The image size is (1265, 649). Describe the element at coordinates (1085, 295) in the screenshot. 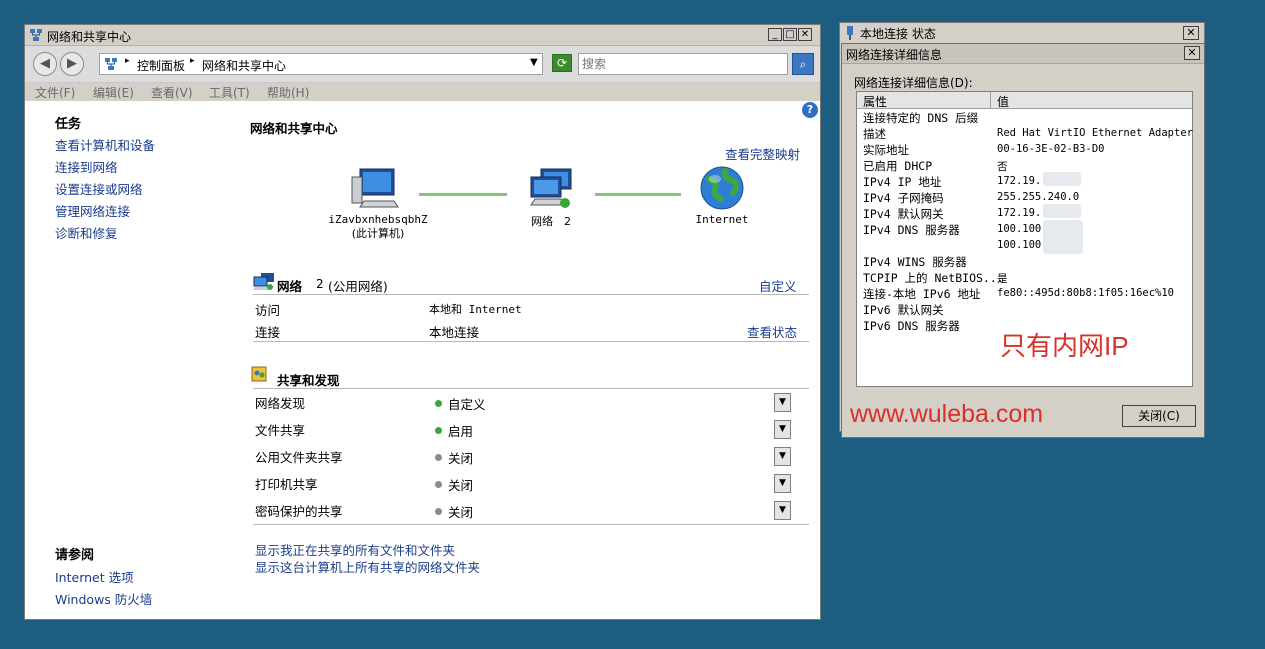

I see `detail-row-value: fe80::495d:80b8:1f05:16ec%10` at that location.